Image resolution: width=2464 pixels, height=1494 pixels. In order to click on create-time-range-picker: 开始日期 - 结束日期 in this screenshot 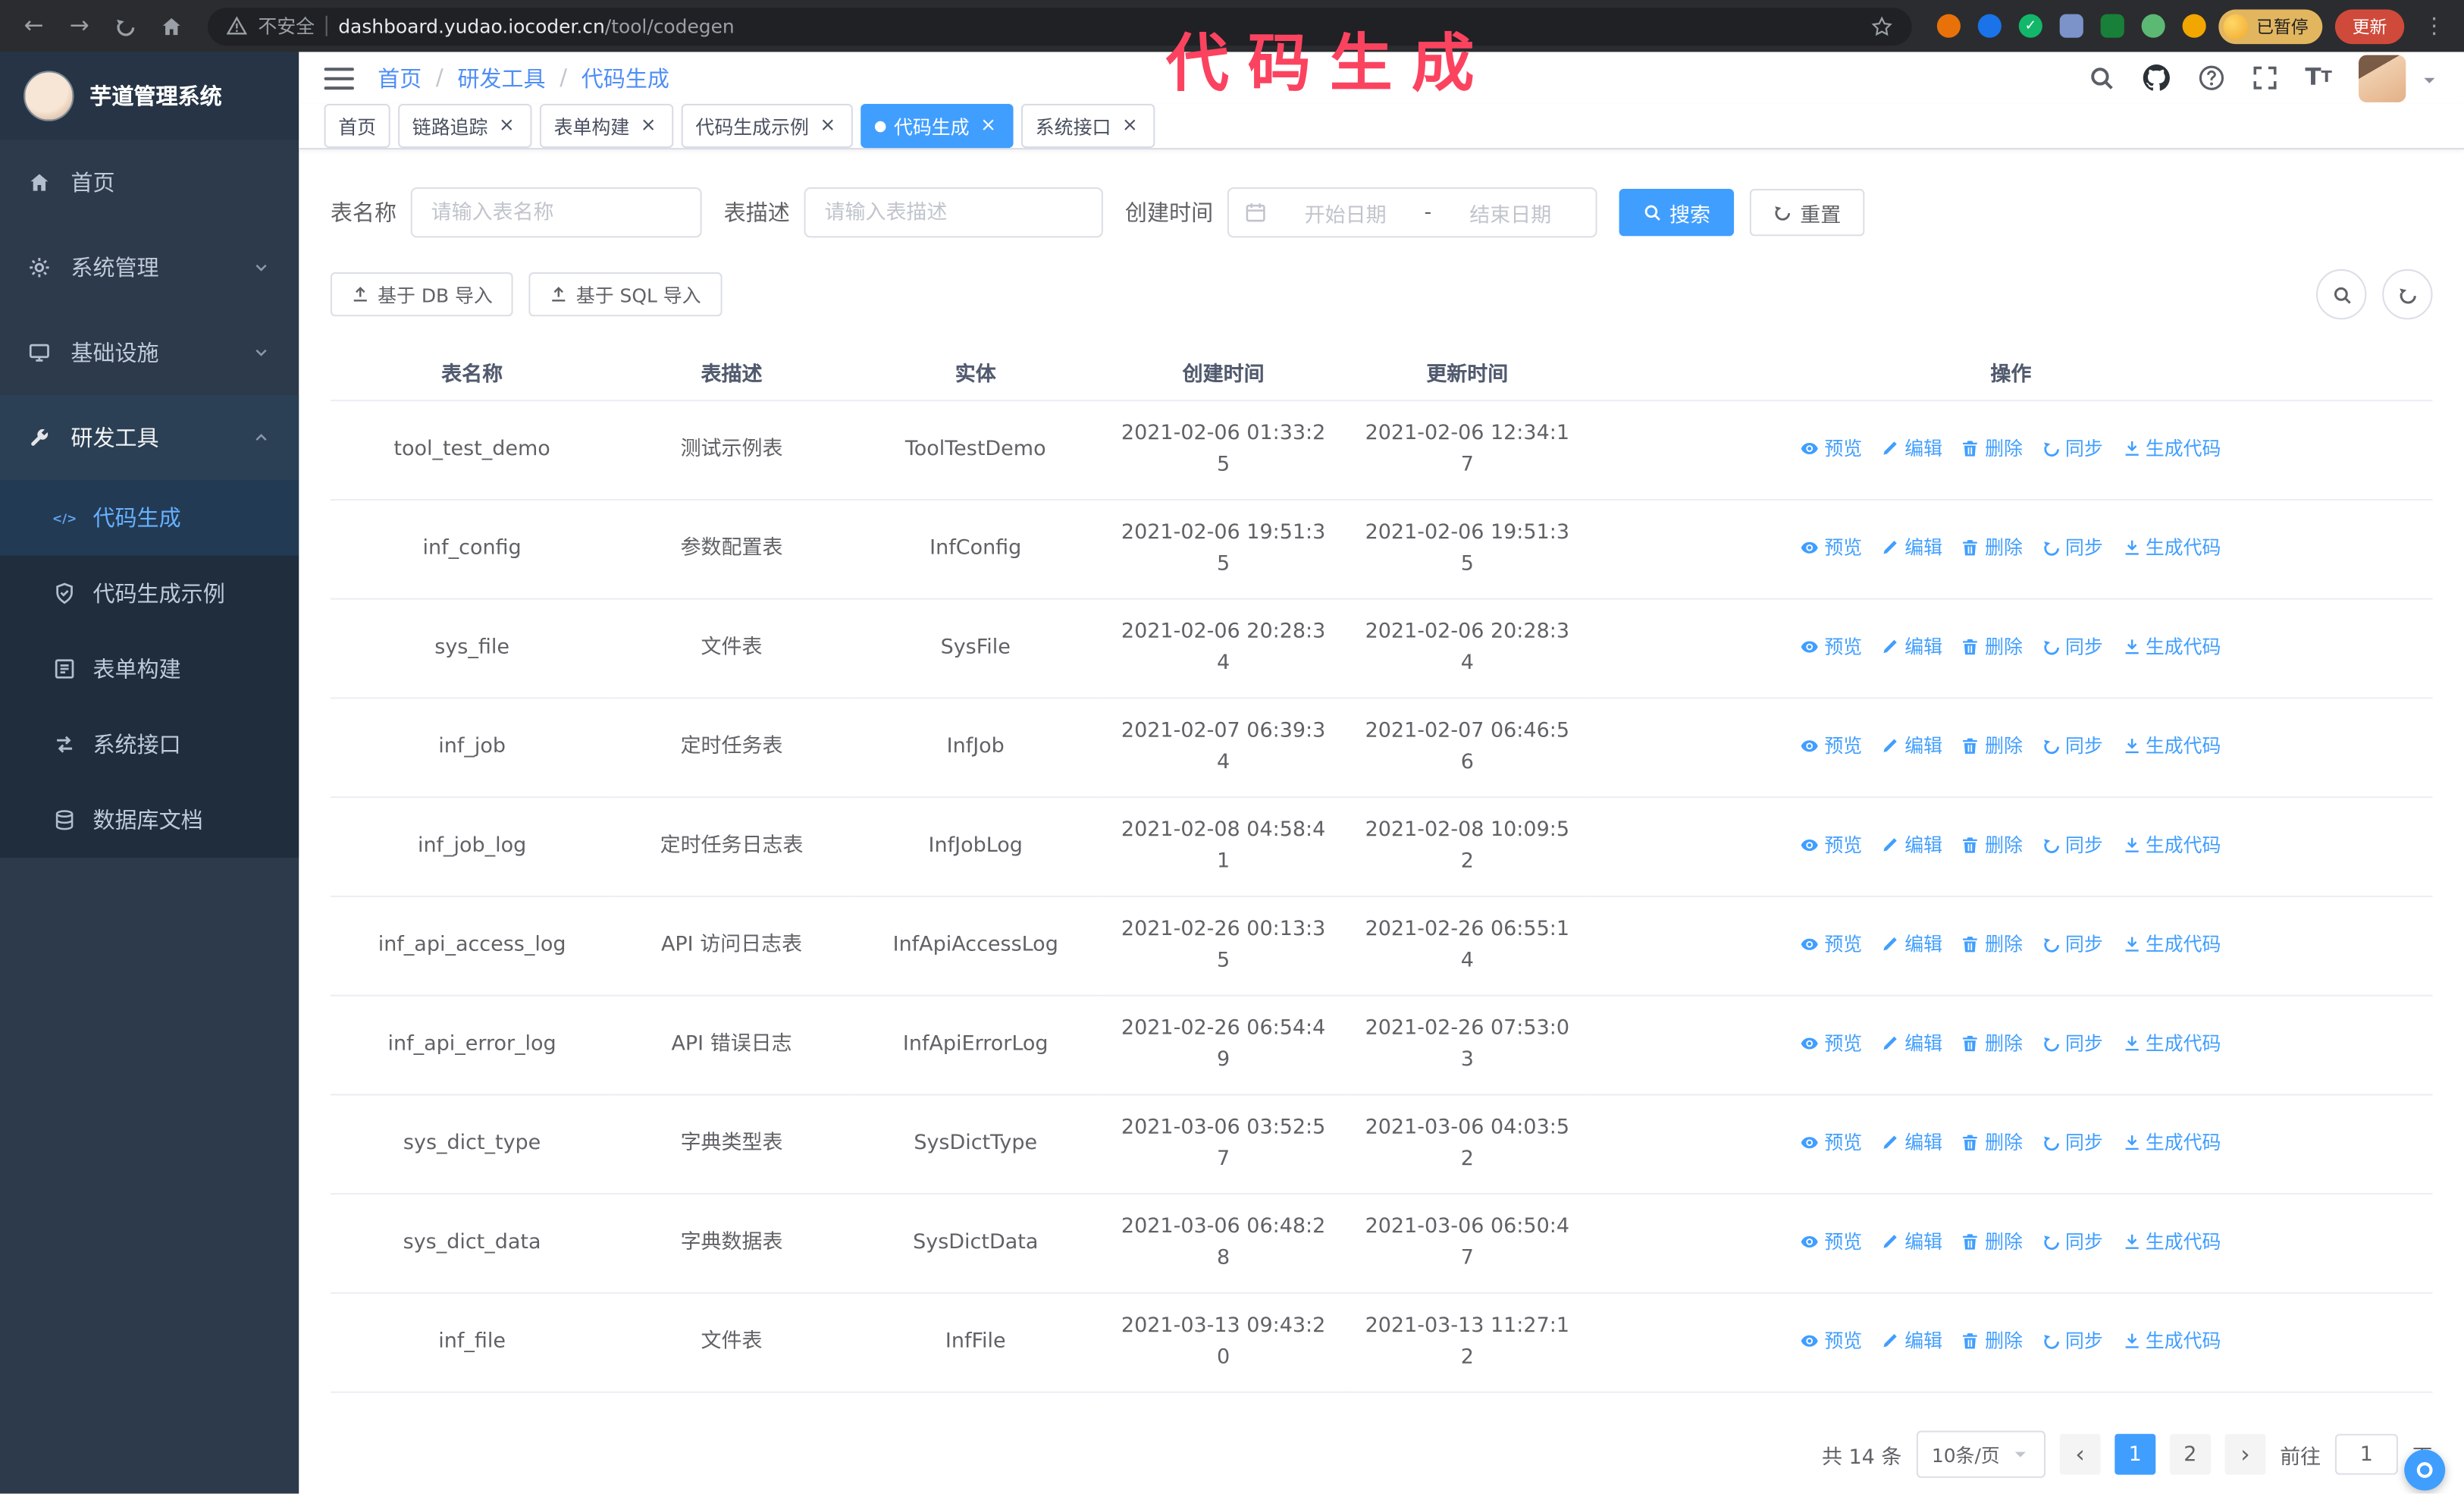, I will do `click(1412, 212)`.